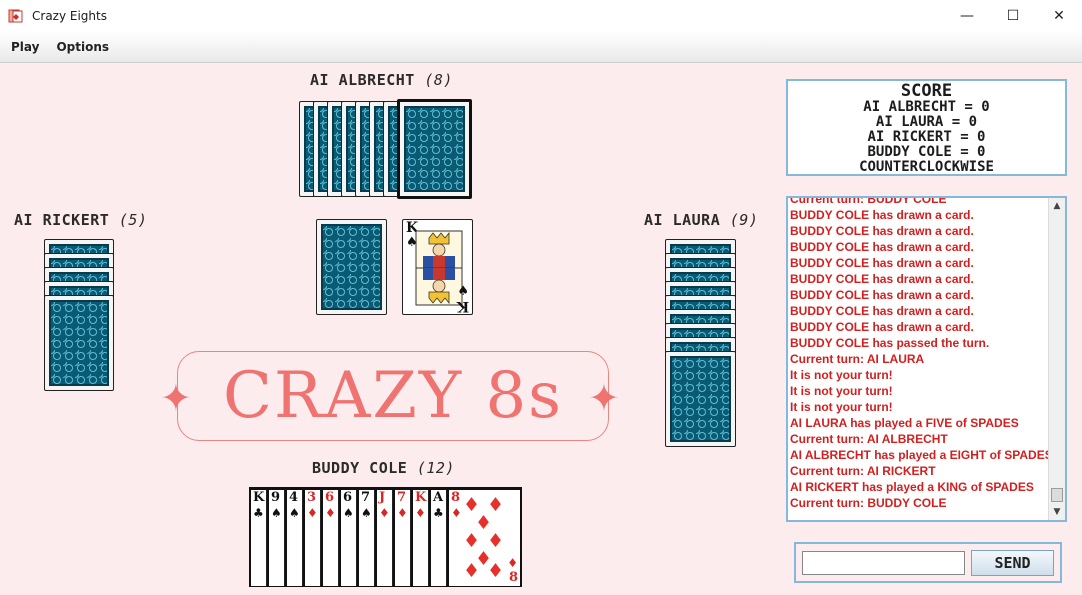 The height and width of the screenshot is (595, 1082). Describe the element at coordinates (351, 267) in the screenshot. I see `draw-pile` at that location.